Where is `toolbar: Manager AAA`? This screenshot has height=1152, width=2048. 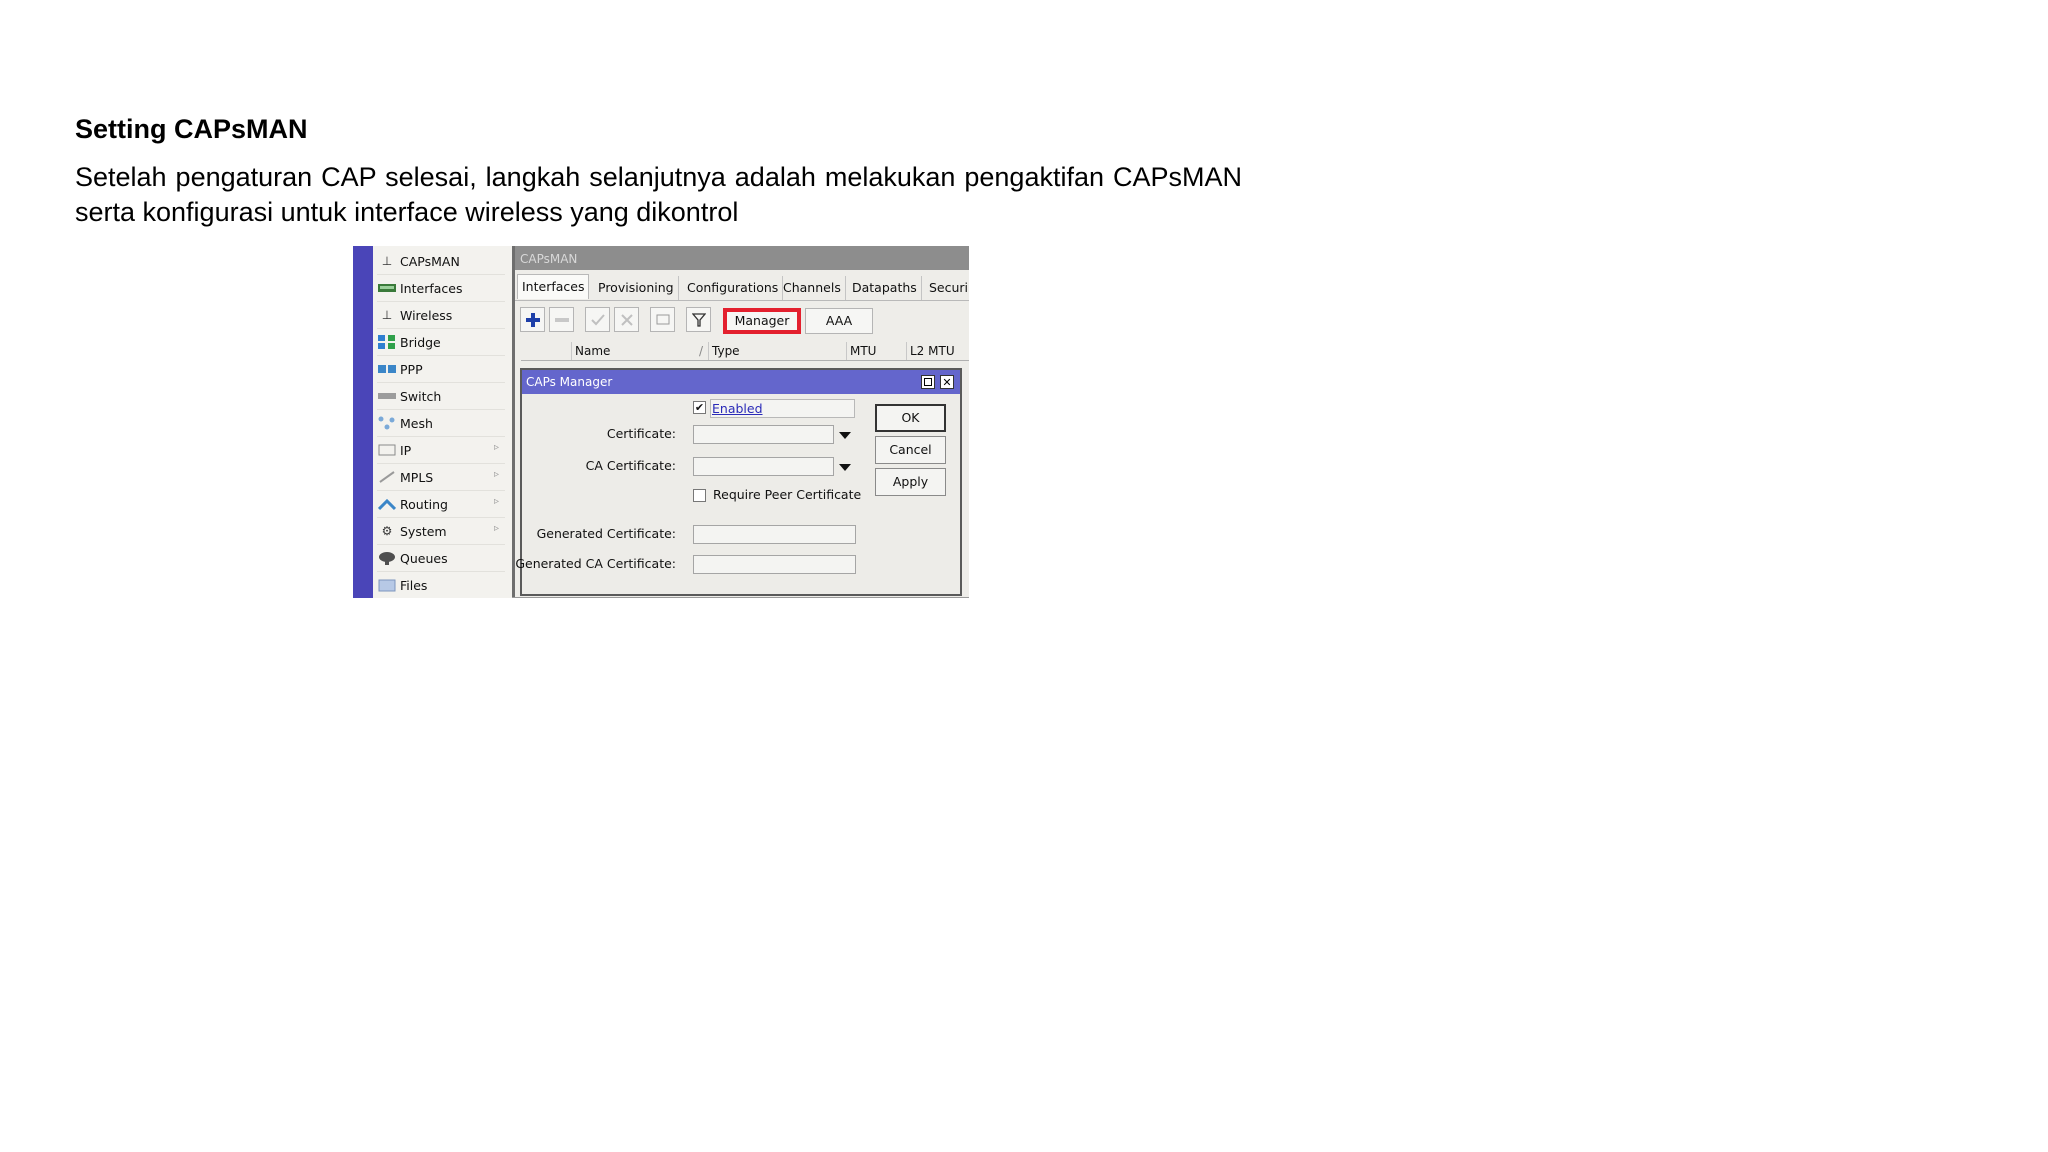
toolbar: Manager AAA is located at coordinates (742, 321).